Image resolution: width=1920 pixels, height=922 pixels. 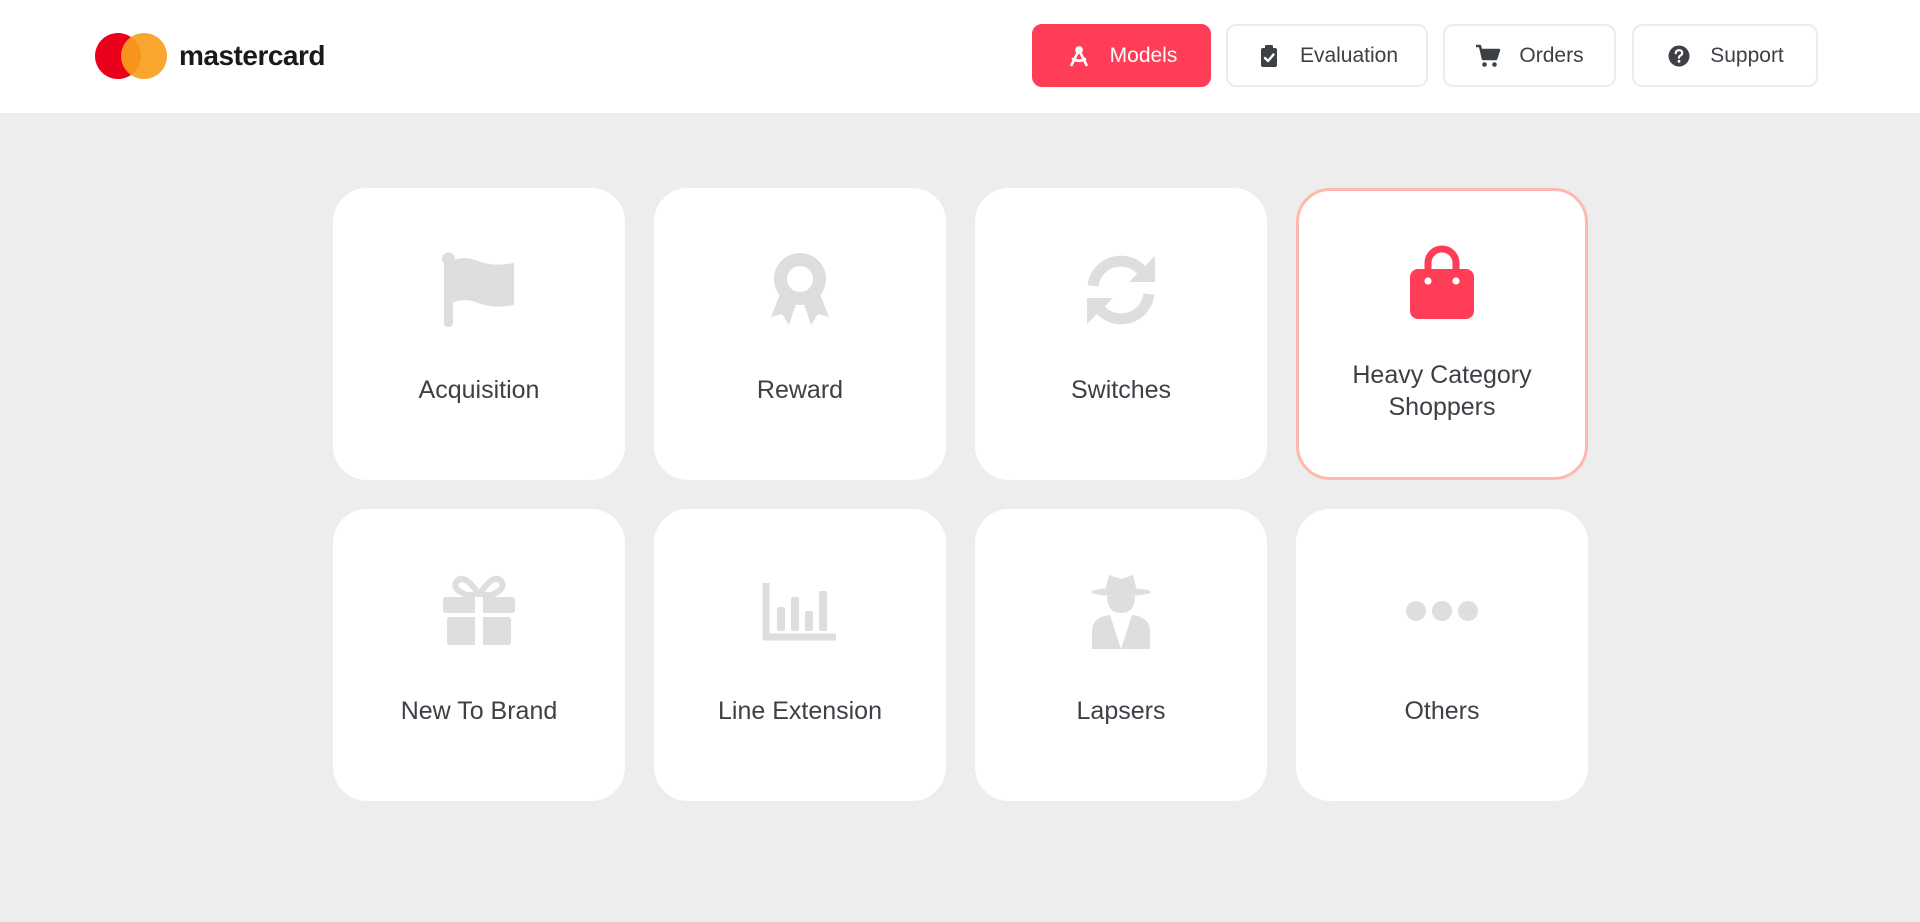 I want to click on nav-orders-button: Orders, so click(x=1529, y=55).